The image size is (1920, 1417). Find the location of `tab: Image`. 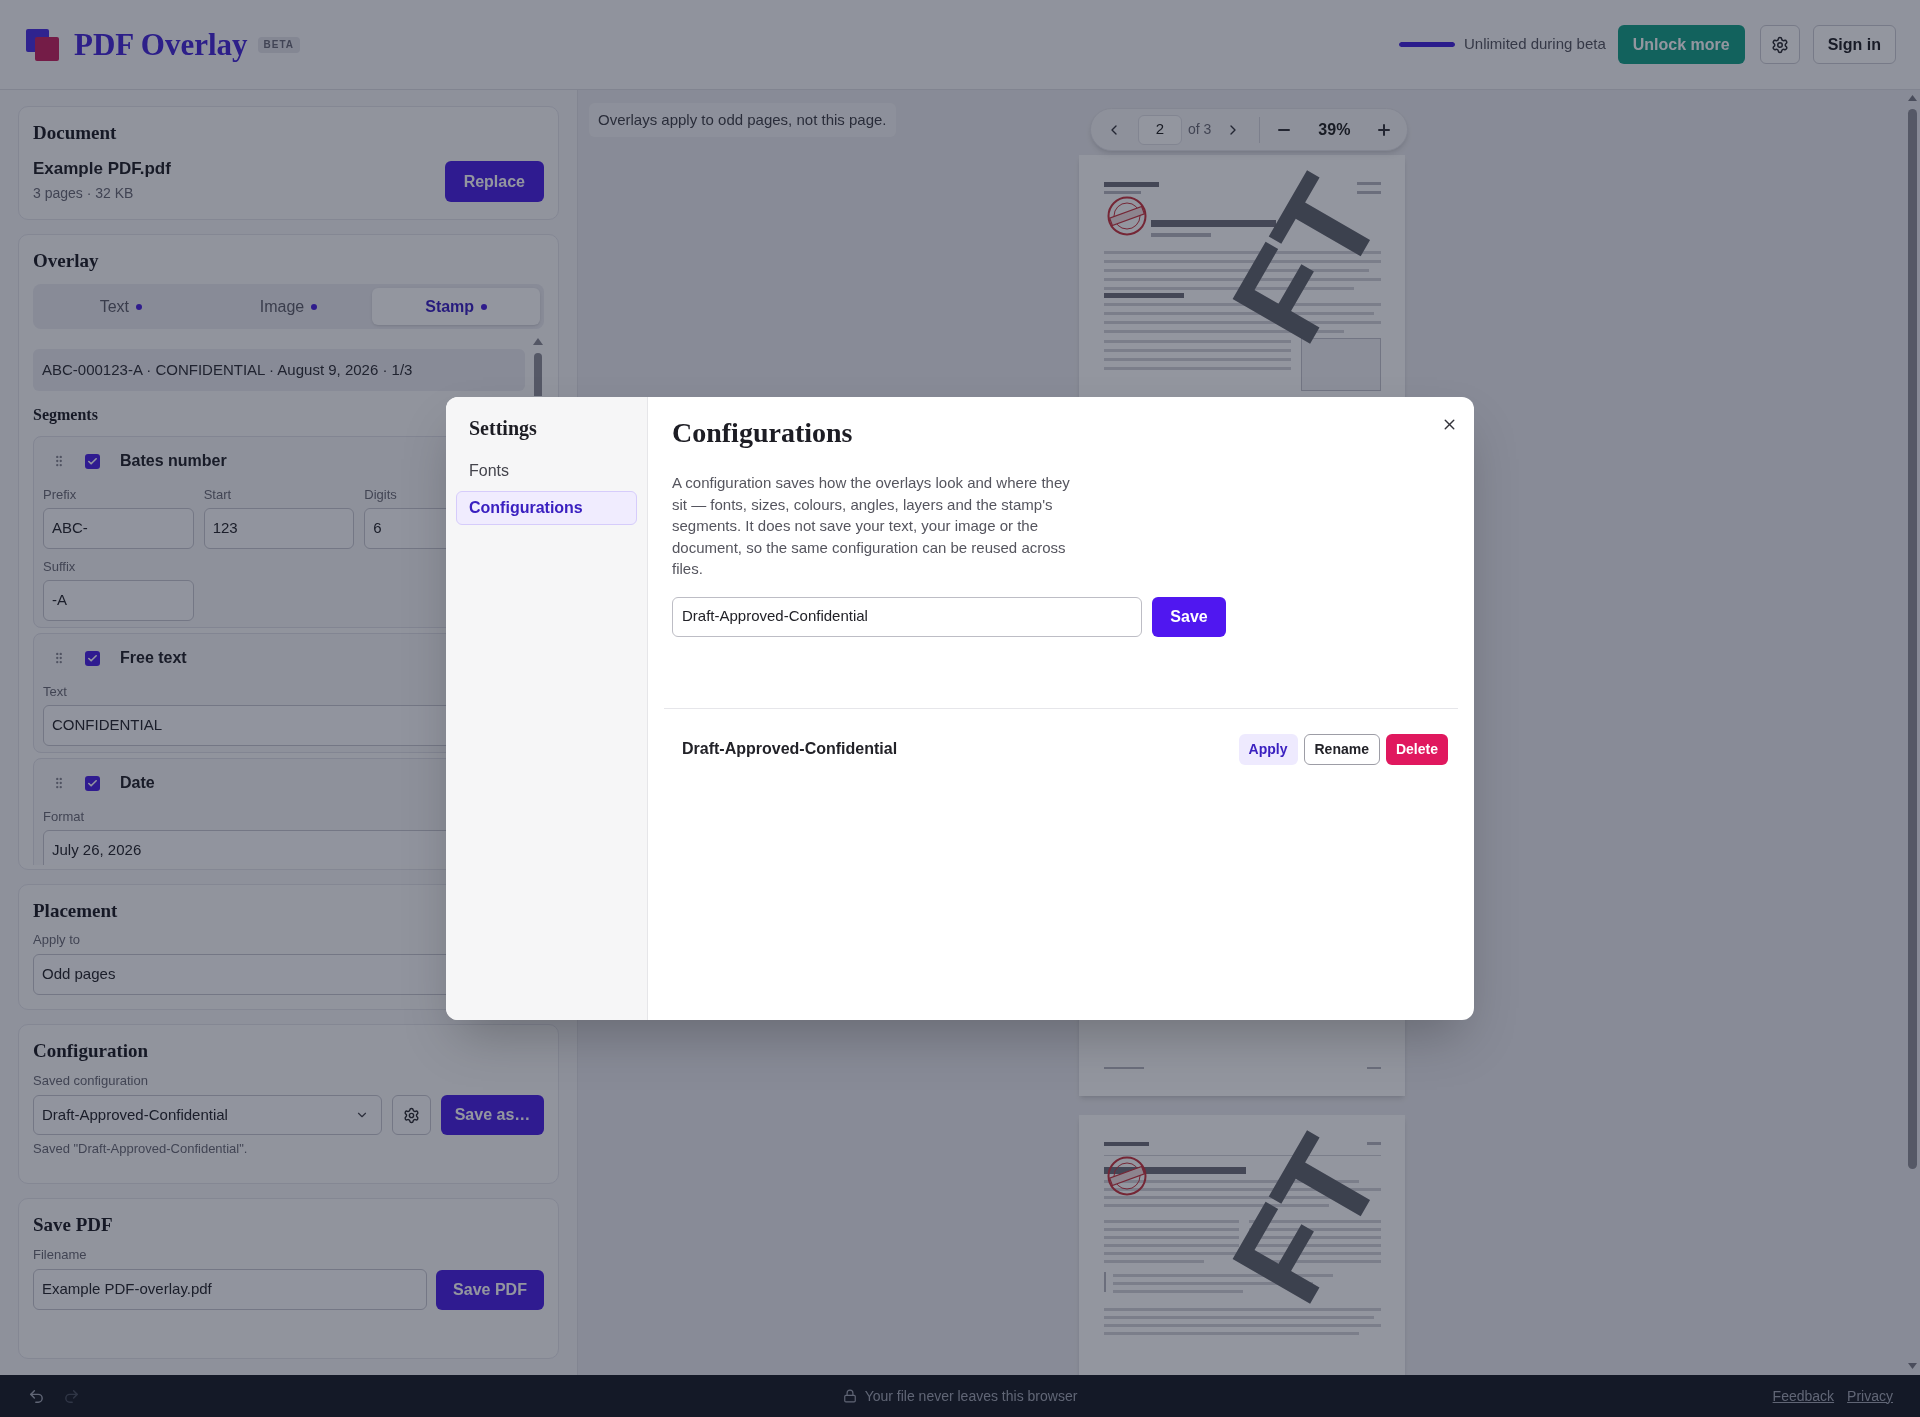

tab: Image is located at coordinates (288, 306).